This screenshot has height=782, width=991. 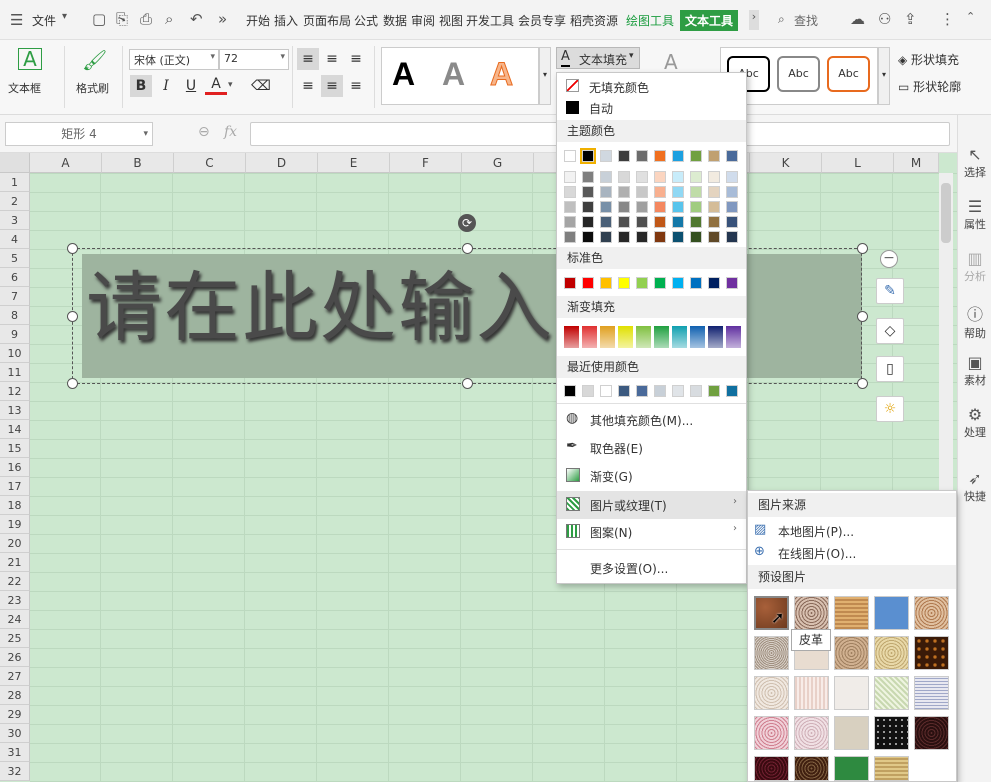 I want to click on sidebar-item-select: ↖ 选择, so click(x=974, y=162).